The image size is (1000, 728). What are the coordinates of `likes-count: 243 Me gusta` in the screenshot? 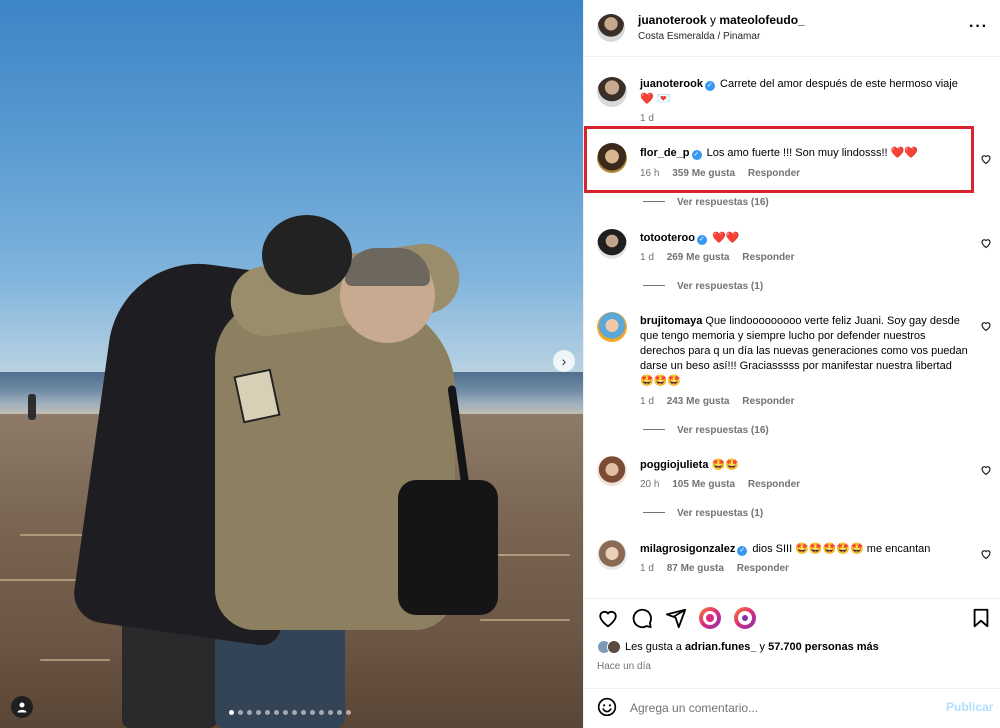 It's located at (698, 401).